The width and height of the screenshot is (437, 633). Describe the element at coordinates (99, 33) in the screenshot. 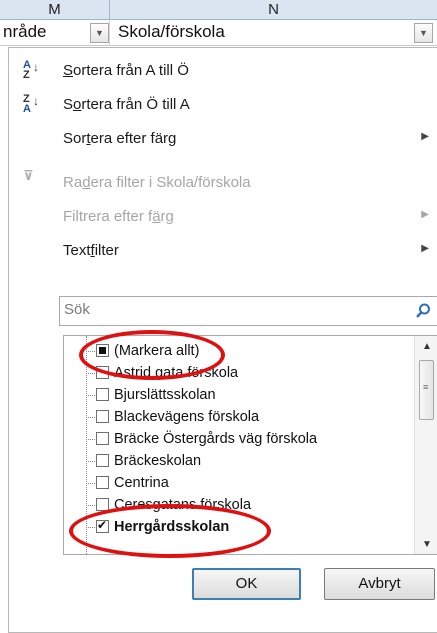

I see `filter-dropdown-button-m: ▼` at that location.